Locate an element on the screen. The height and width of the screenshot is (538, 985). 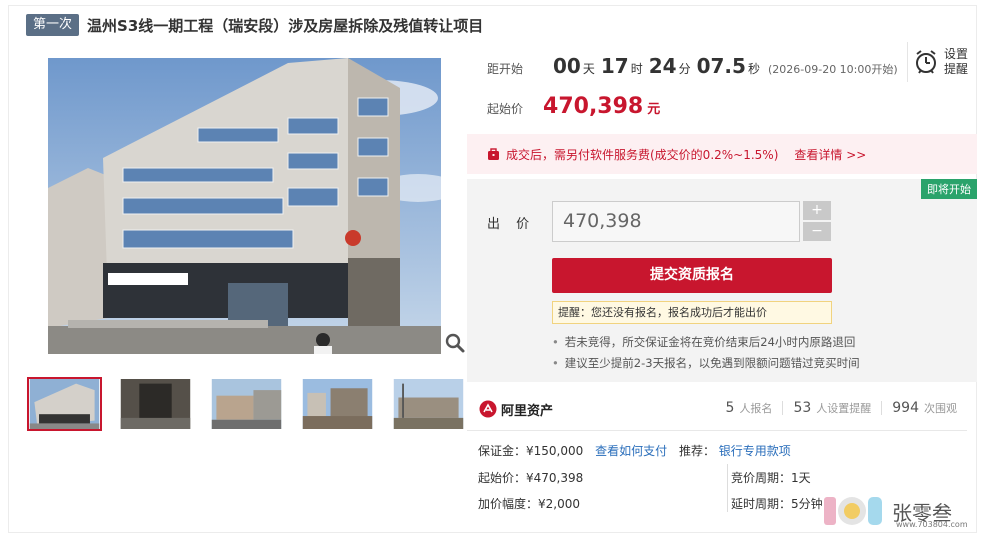
start-price-unit: 元 is located at coordinates (654, 109).